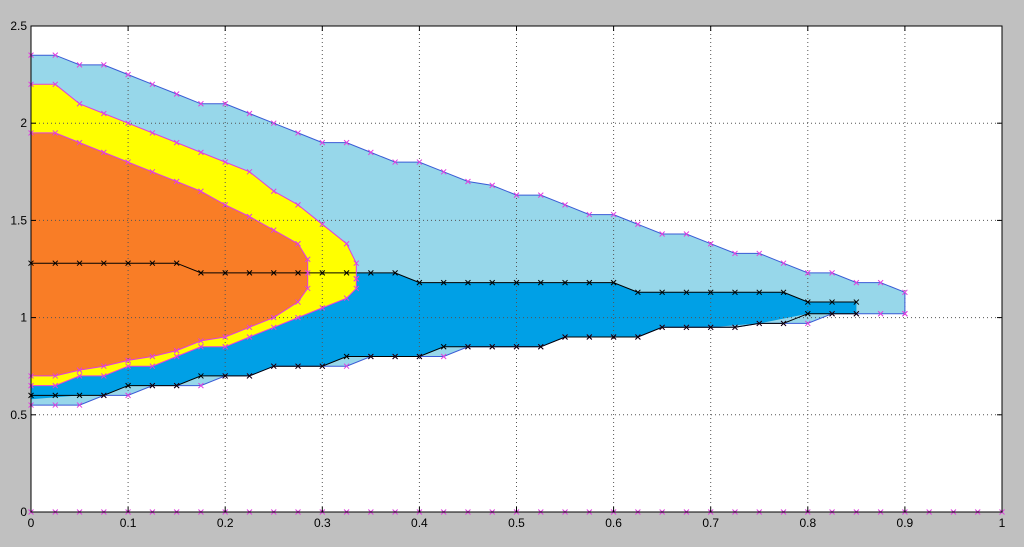  I want to click on y-tick-label: 0, so click(23, 512).